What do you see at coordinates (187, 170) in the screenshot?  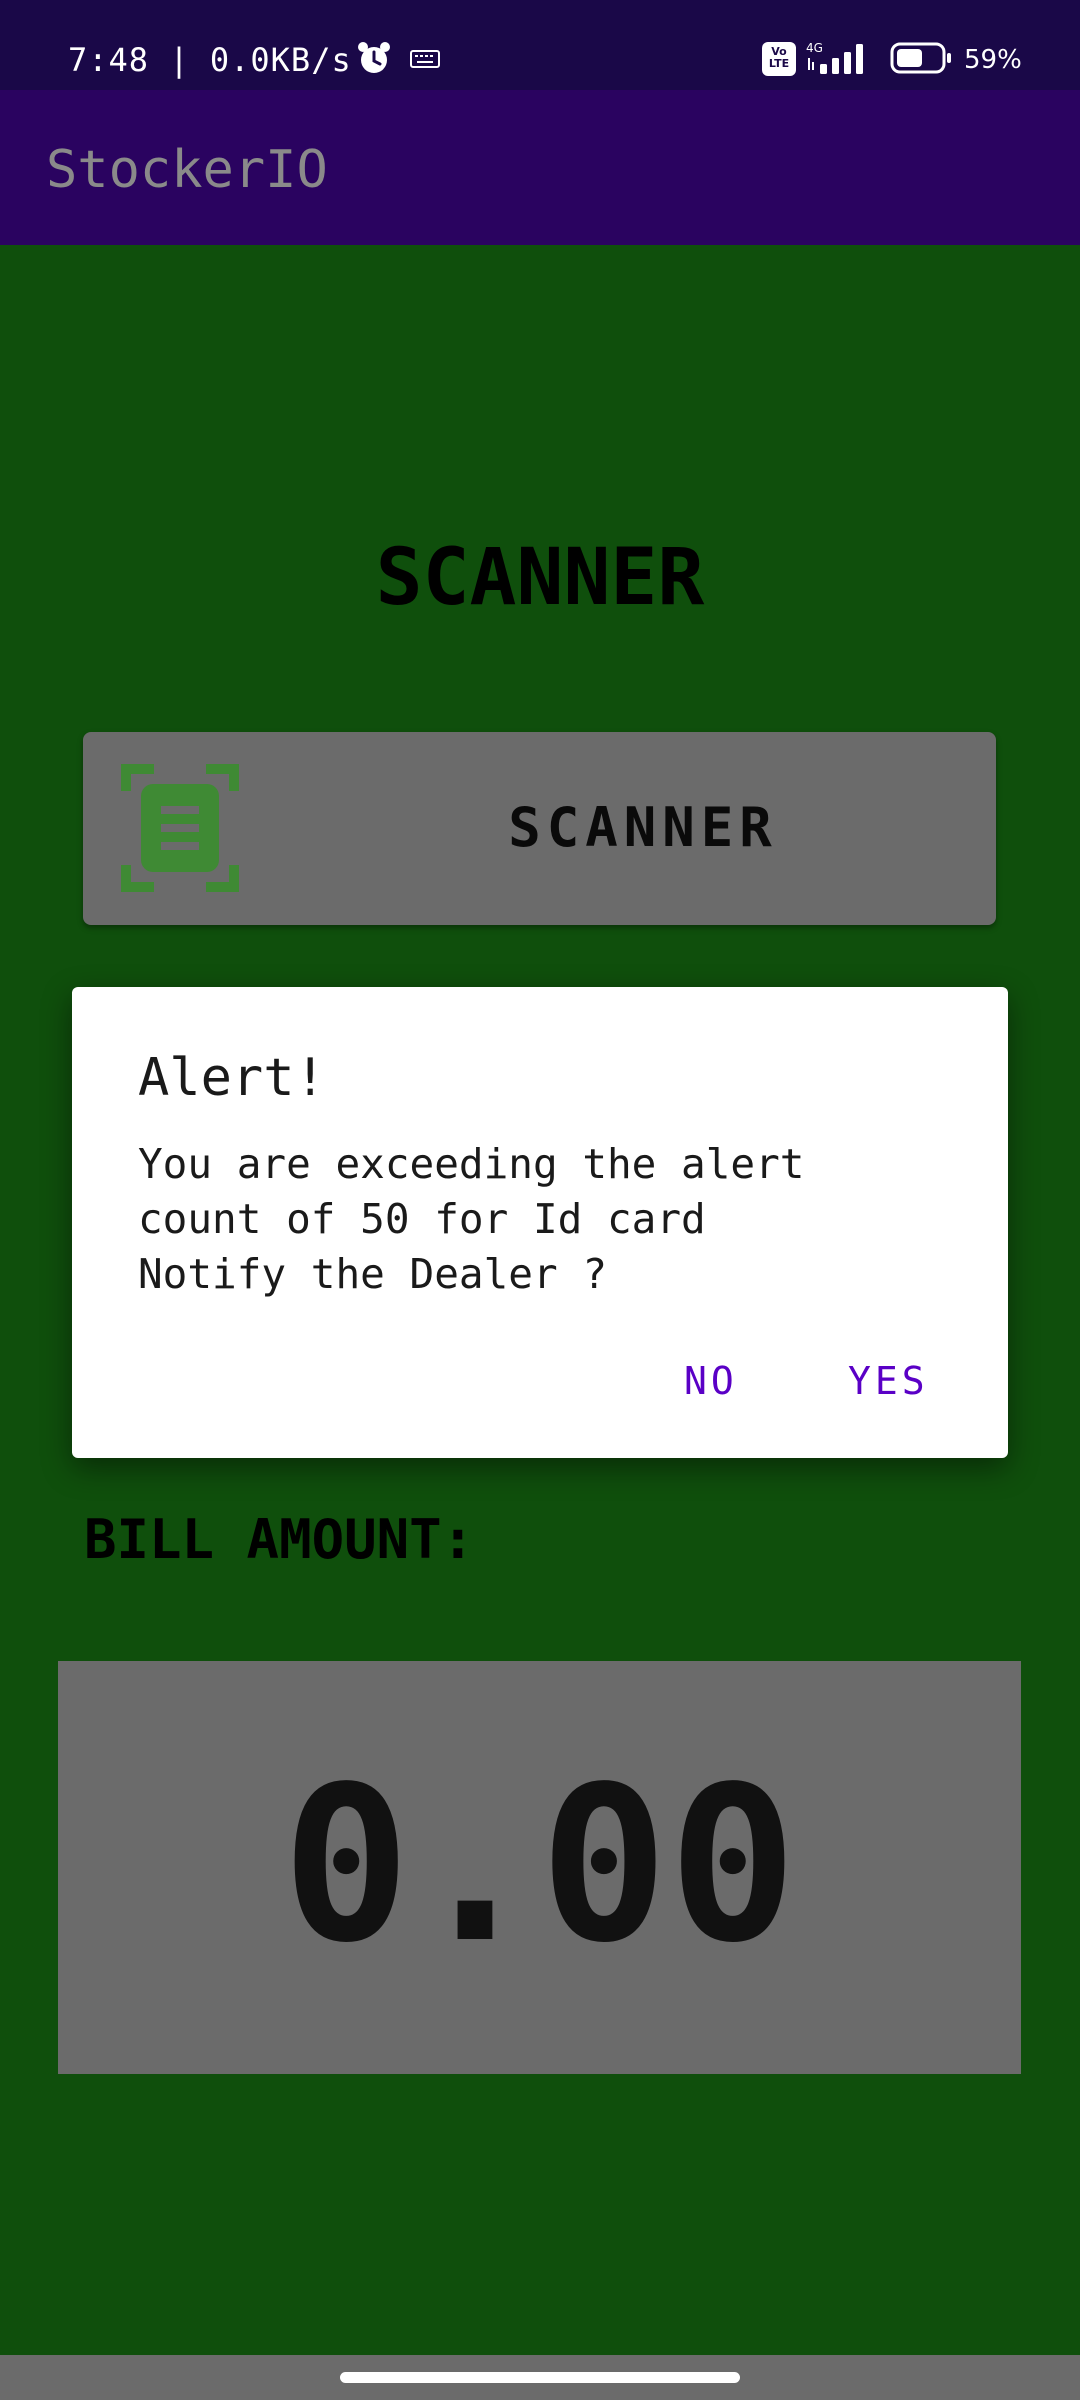 I see `app-title: StockerIO` at bounding box center [187, 170].